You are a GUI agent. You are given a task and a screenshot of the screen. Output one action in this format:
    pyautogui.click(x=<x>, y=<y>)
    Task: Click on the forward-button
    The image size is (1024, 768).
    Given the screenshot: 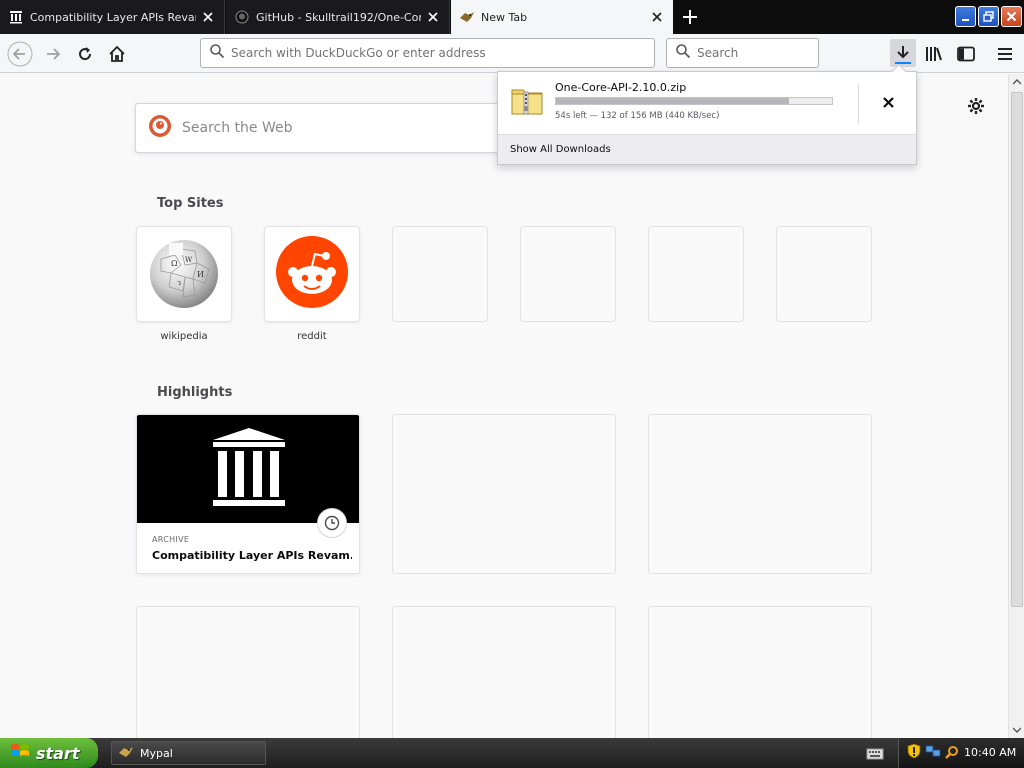 What is the action you would take?
    pyautogui.click(x=53, y=54)
    